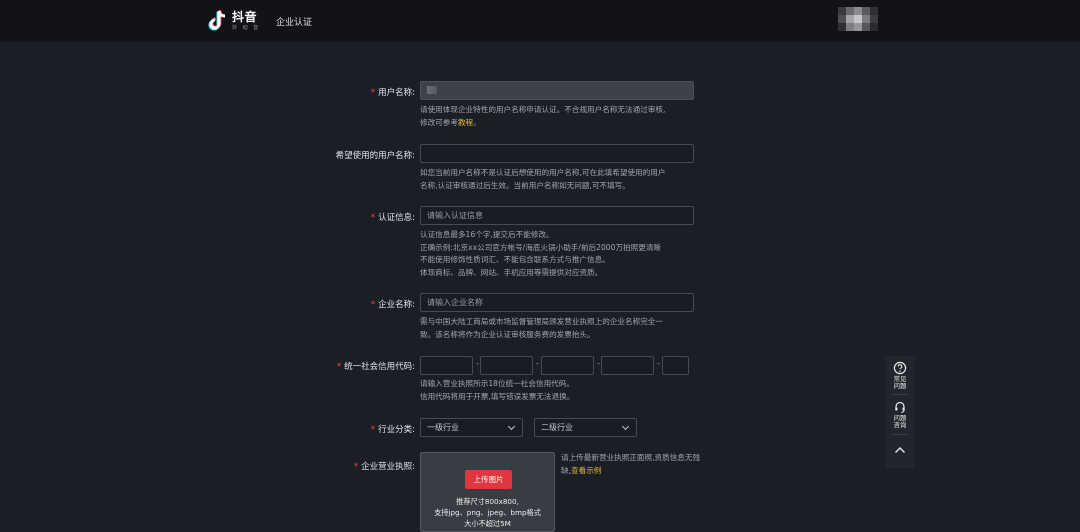 The width and height of the screenshot is (1080, 532). I want to click on license-label: * 企业营业执照:, so click(384, 467).